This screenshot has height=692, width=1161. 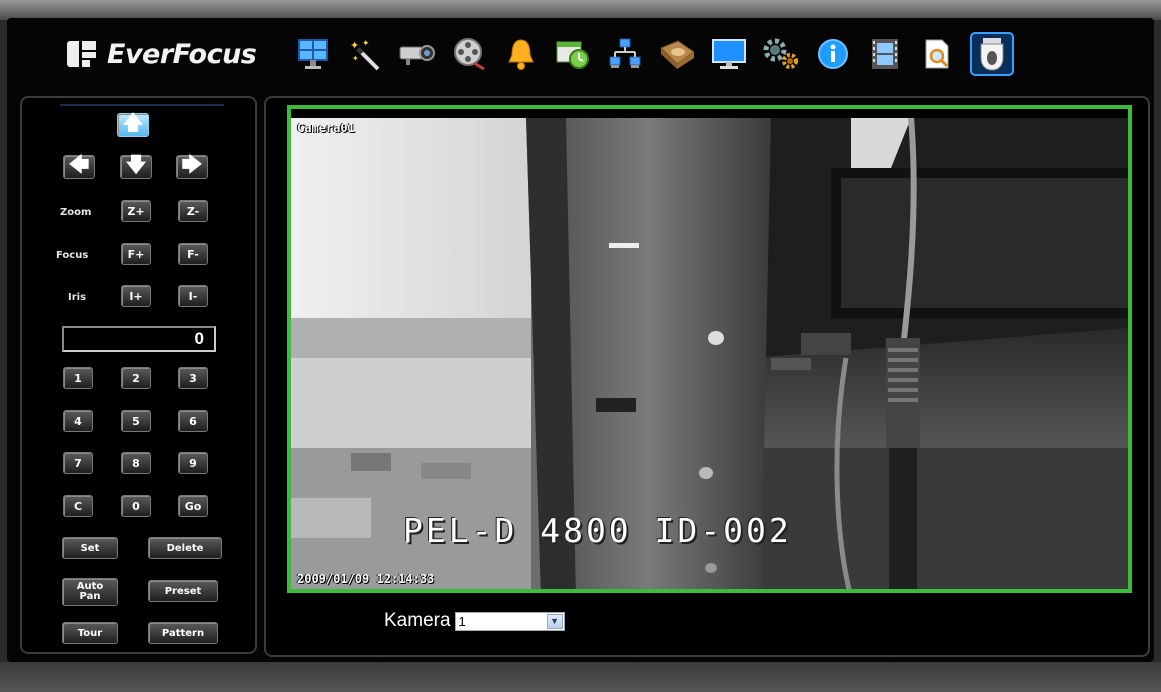 What do you see at coordinates (183, 633) in the screenshot?
I see `pattern-button: Pattern` at bounding box center [183, 633].